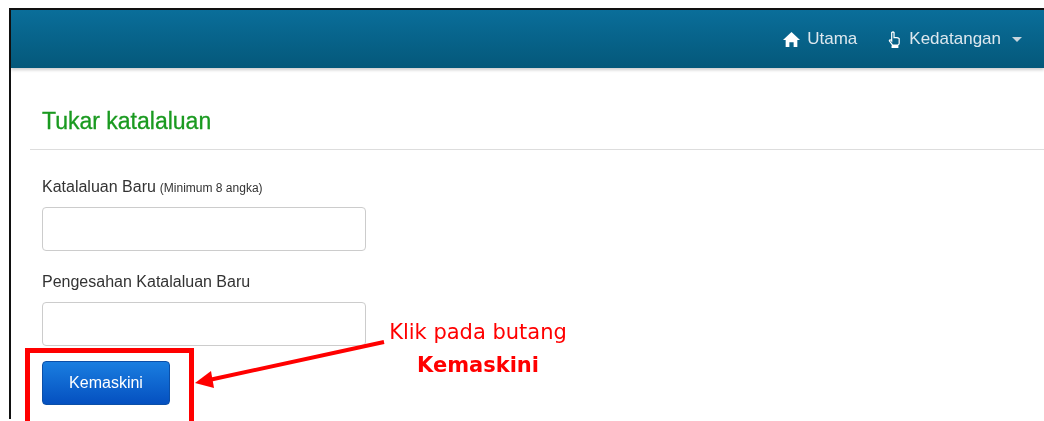 The width and height of the screenshot is (1044, 421). What do you see at coordinates (478, 349) in the screenshot?
I see `callout-text: Klik pada butang Kemaskini` at bounding box center [478, 349].